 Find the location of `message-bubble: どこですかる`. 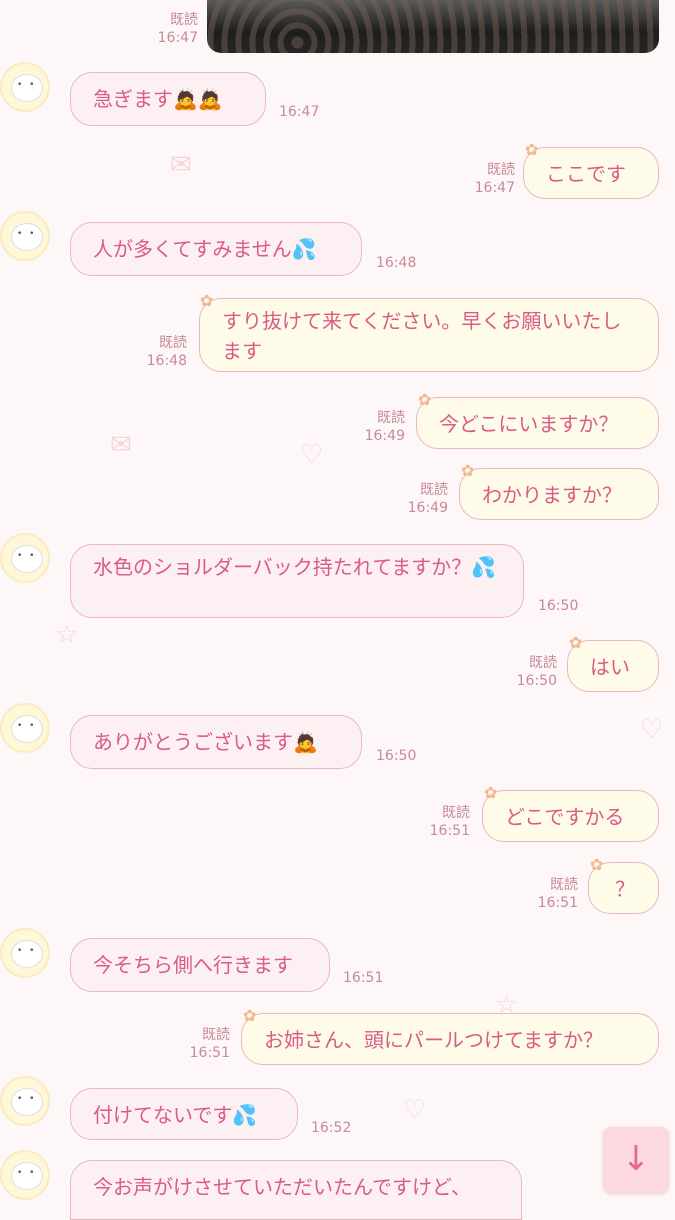

message-bubble: どこですかる is located at coordinates (570, 816).